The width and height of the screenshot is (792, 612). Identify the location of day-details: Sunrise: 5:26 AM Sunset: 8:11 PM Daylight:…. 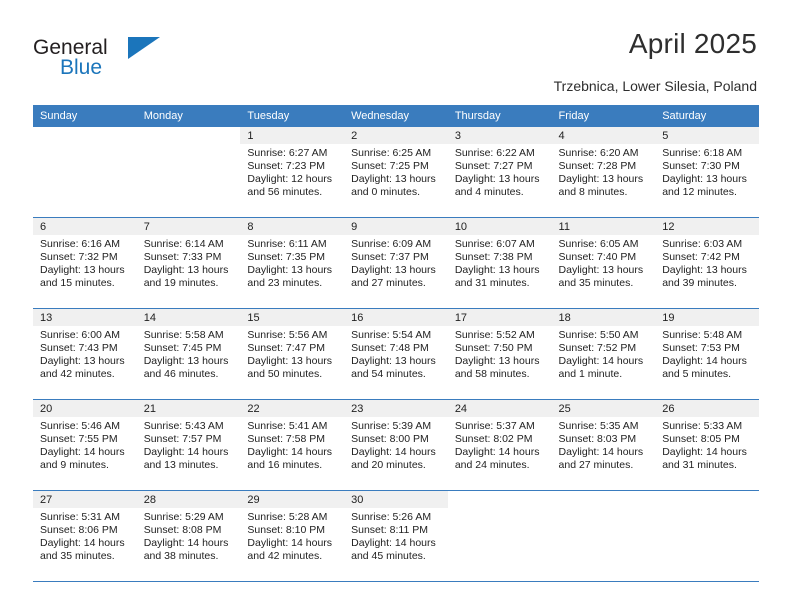
(396, 535).